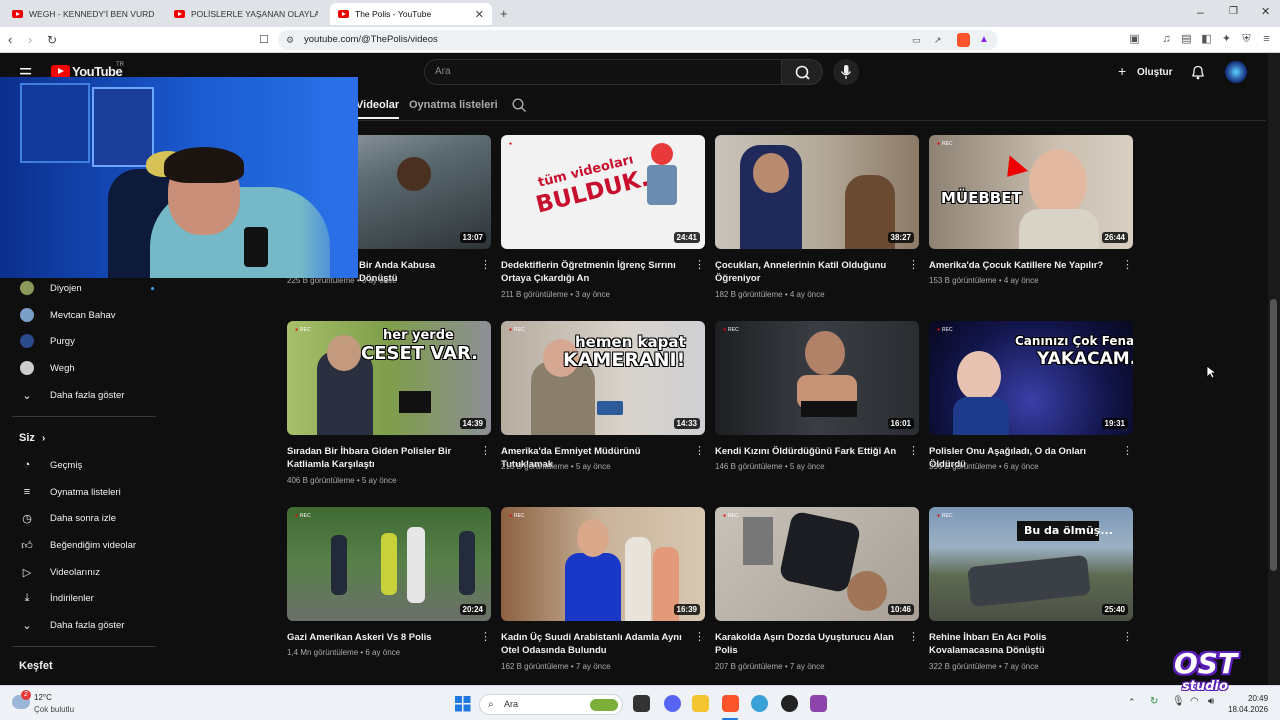 The width and height of the screenshot is (1280, 720). I want to click on create-button: Oluştur, so click(1155, 72).